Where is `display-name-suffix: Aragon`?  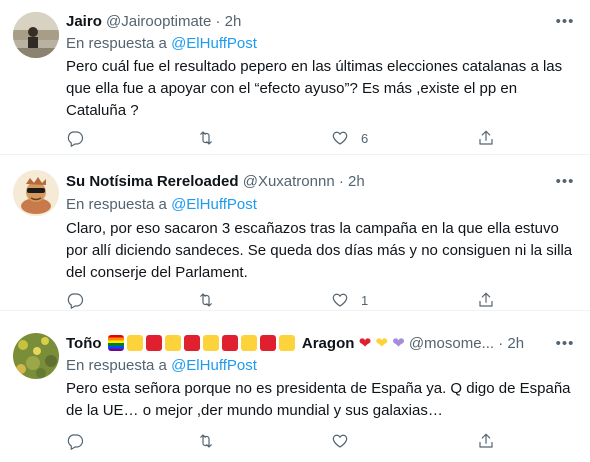 display-name-suffix: Aragon is located at coordinates (328, 343).